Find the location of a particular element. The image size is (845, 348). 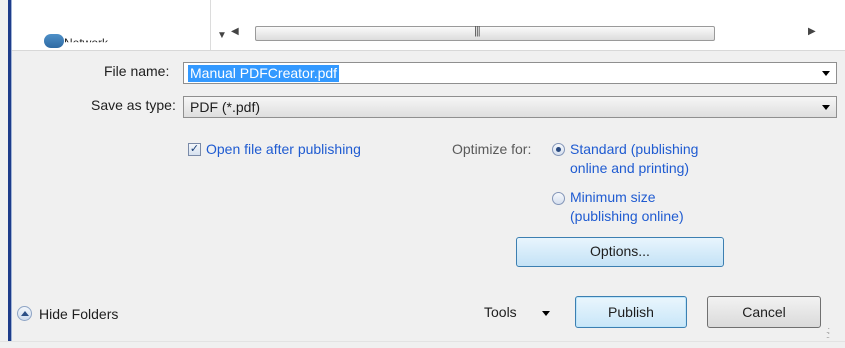

network-icon is located at coordinates (54, 41).